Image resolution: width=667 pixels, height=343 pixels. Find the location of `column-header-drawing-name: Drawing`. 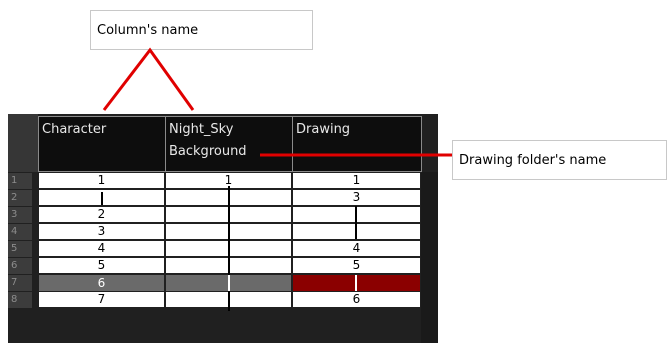

column-header-drawing-name: Drawing is located at coordinates (323, 129).